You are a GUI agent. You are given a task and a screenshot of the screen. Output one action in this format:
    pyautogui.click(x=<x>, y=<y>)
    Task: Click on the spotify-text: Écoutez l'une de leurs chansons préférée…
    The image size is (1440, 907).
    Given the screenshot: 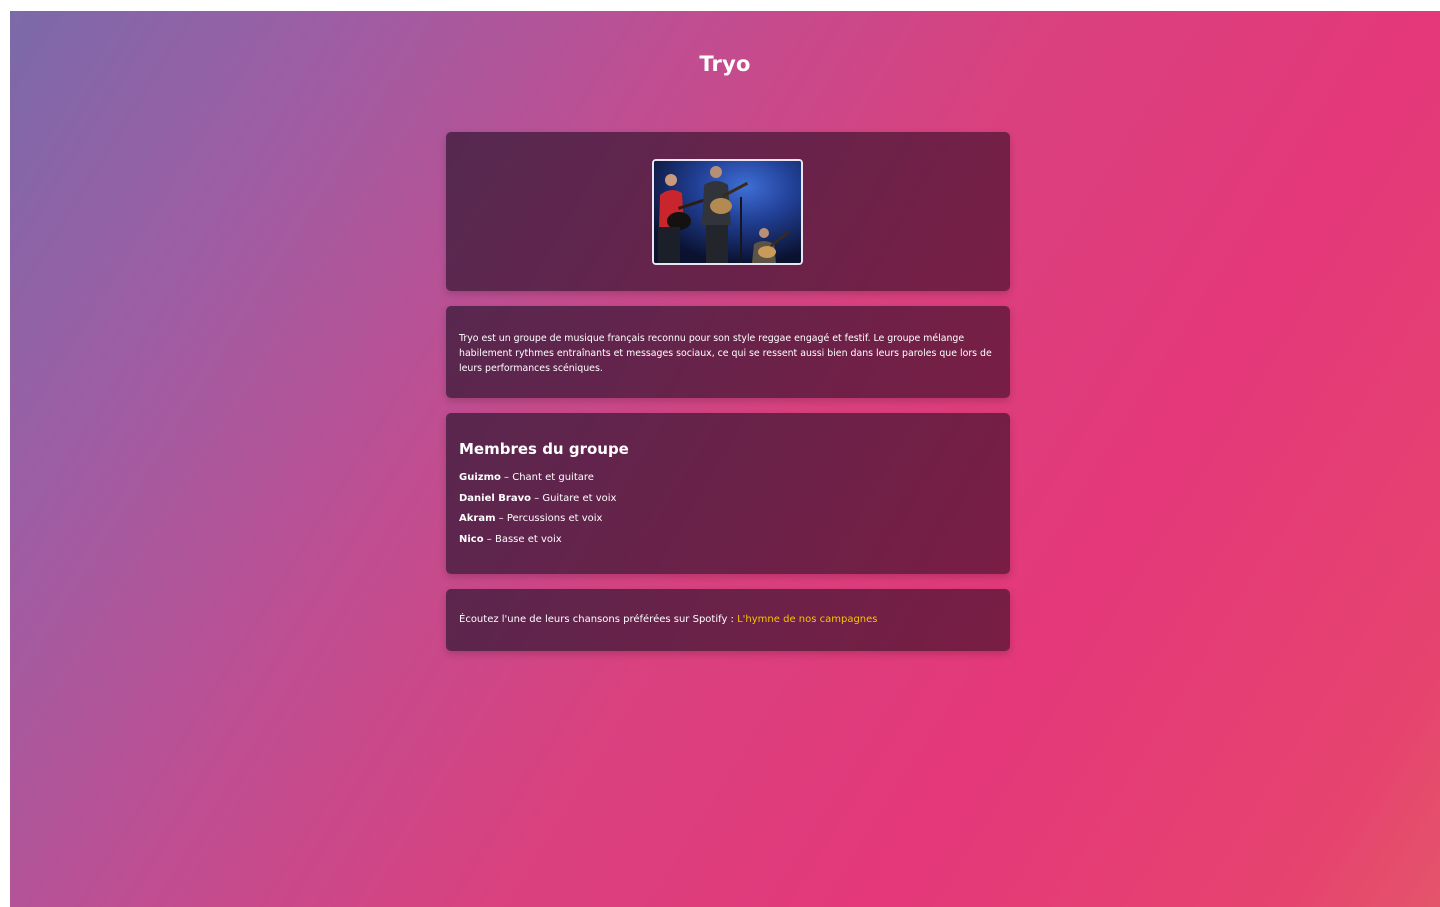 What is the action you would take?
    pyautogui.click(x=598, y=619)
    